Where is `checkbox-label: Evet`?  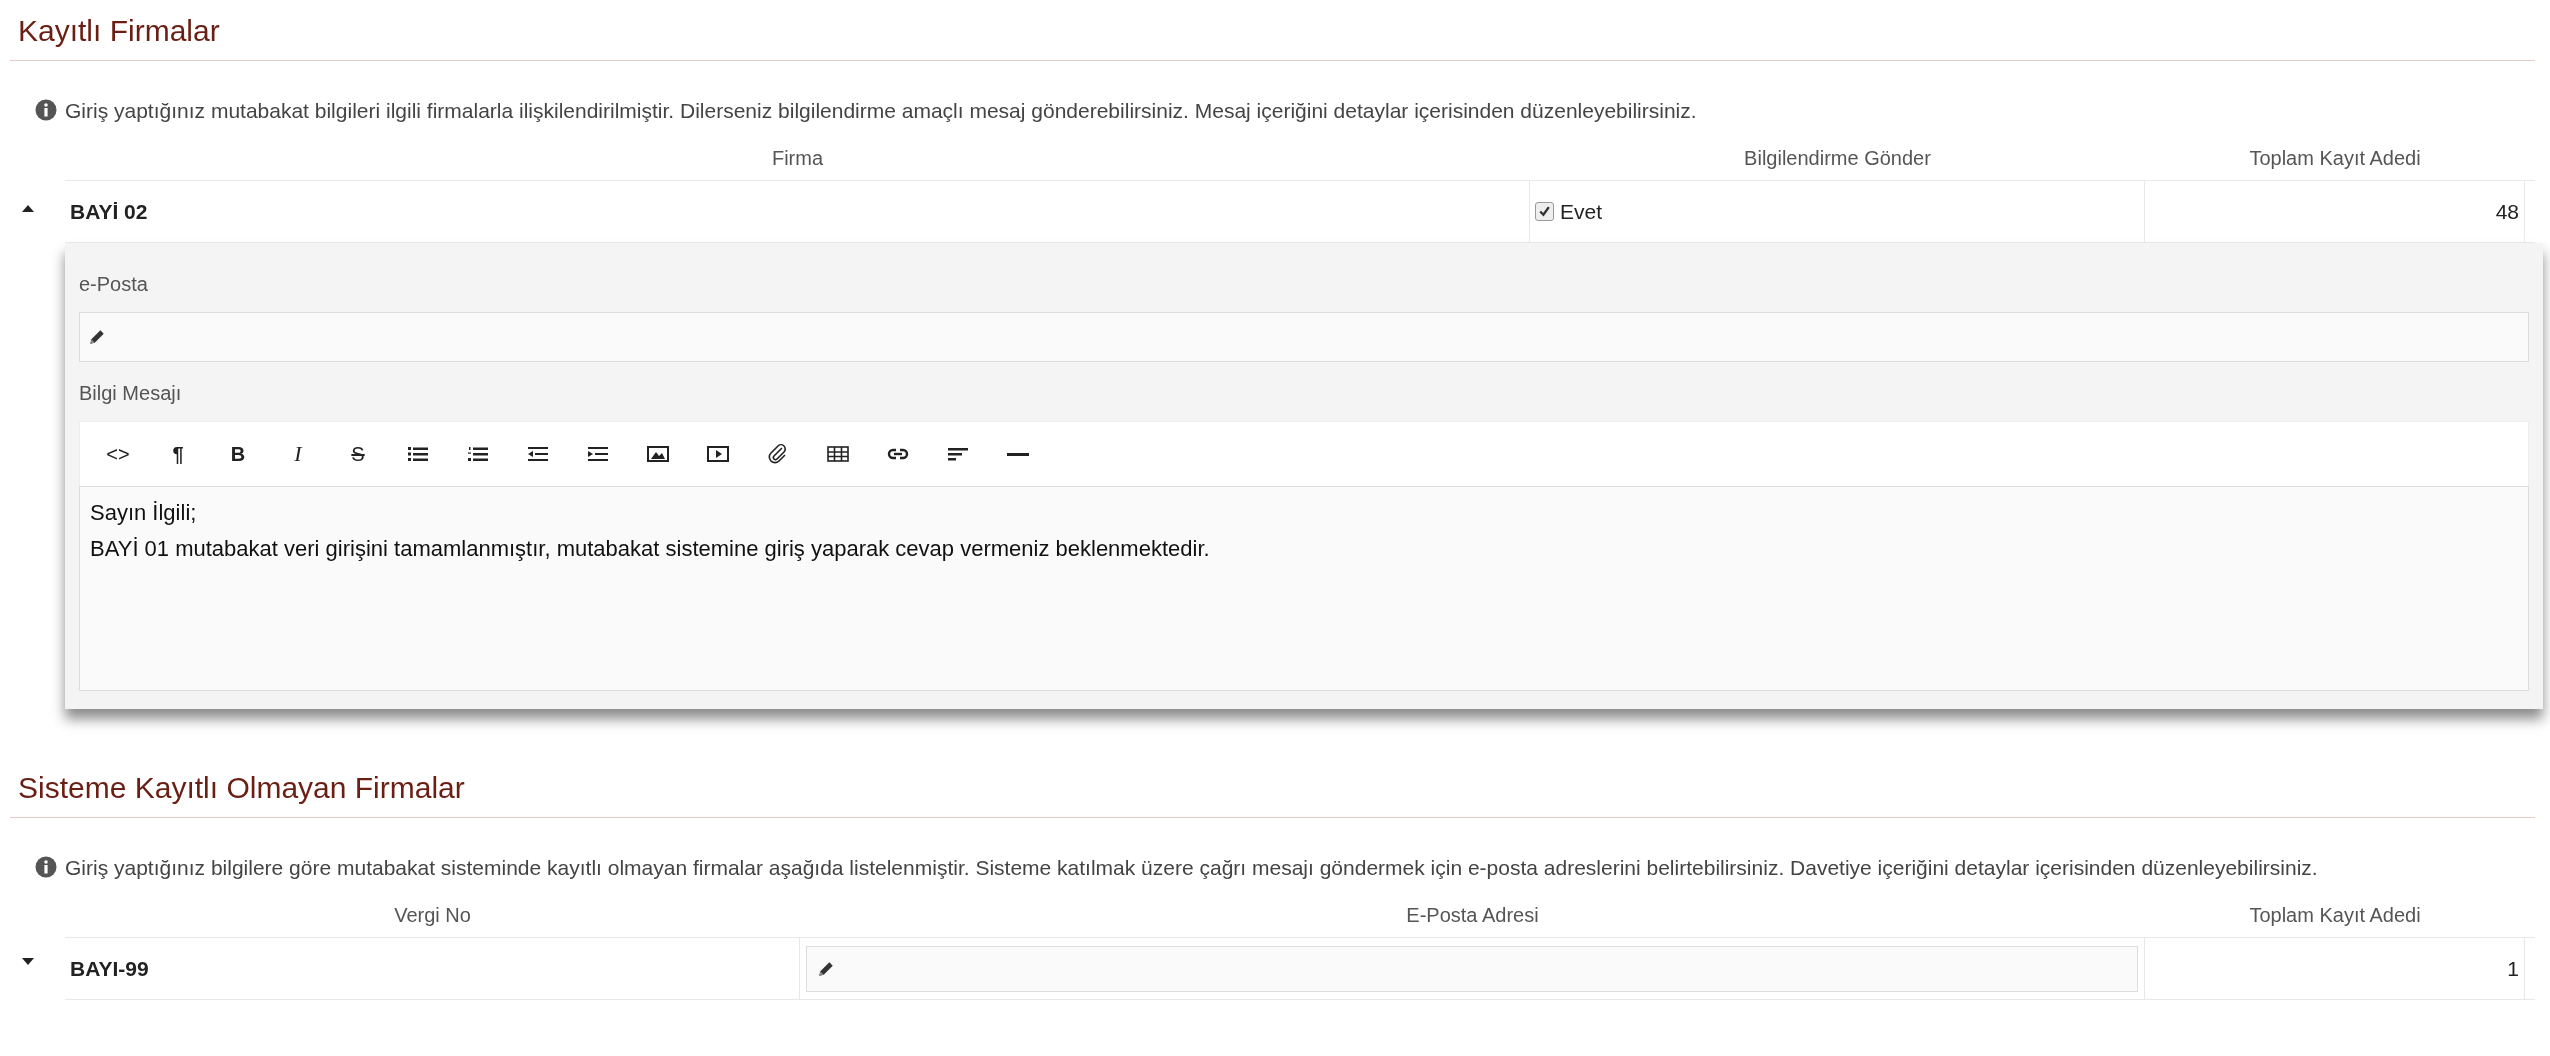 checkbox-label: Evet is located at coordinates (1581, 211).